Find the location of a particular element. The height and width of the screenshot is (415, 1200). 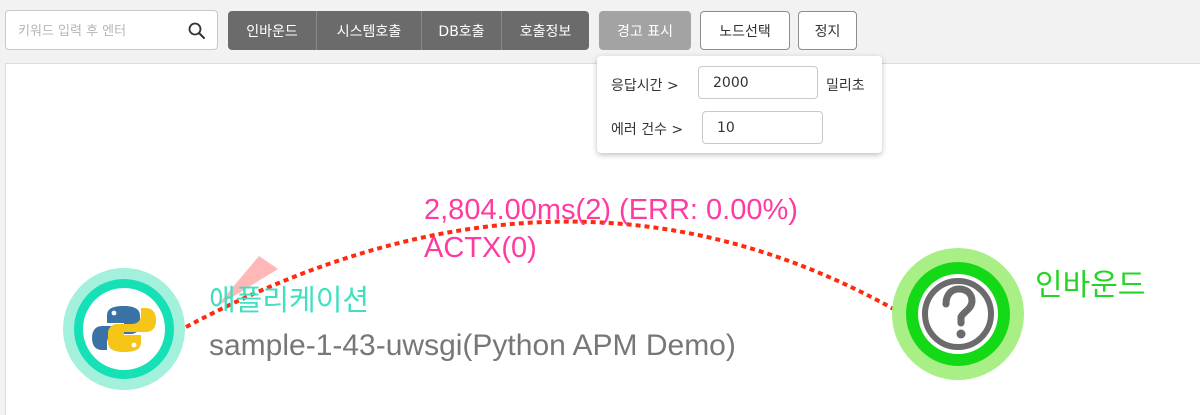

inbound-filter-button: 인바운드 is located at coordinates (272, 30).